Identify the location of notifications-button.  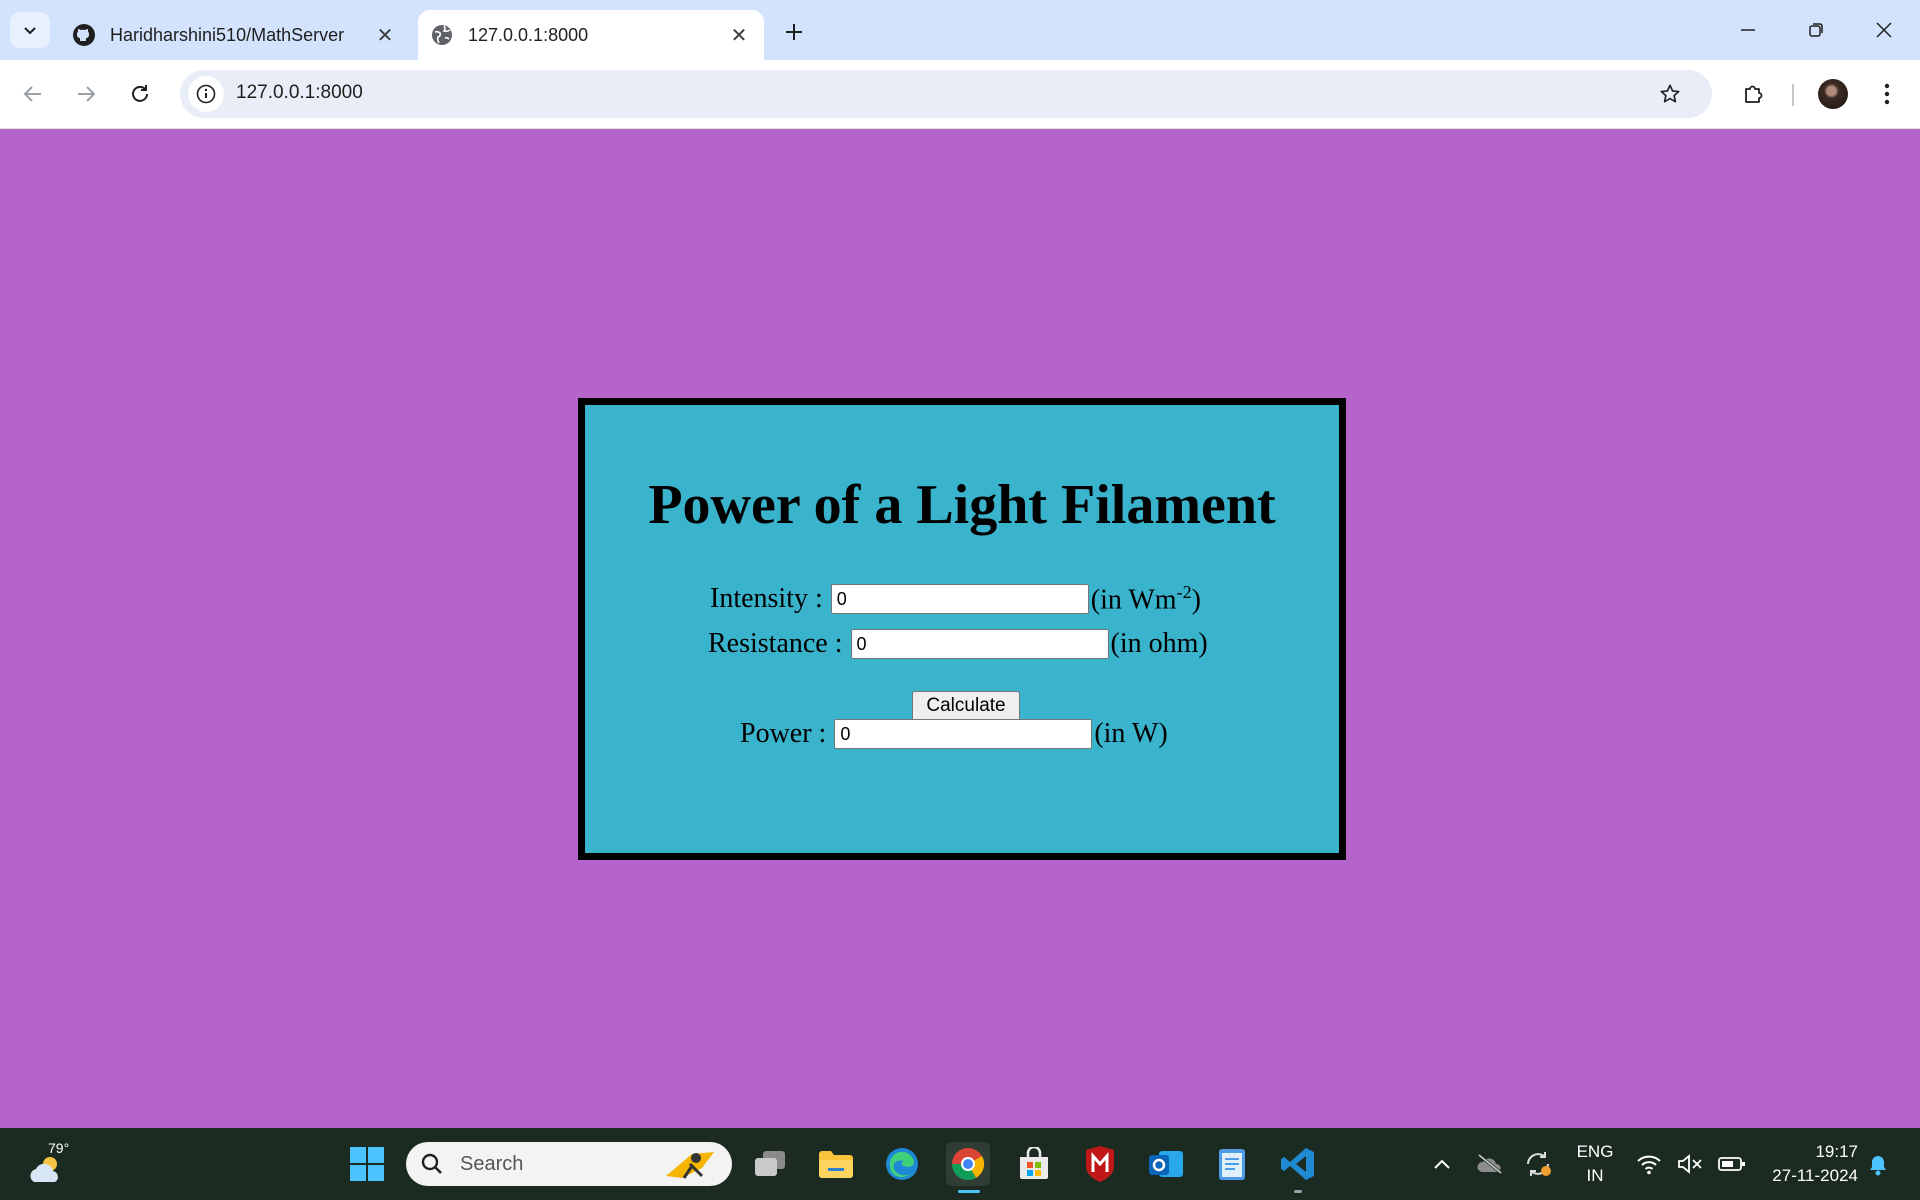
(1878, 1164).